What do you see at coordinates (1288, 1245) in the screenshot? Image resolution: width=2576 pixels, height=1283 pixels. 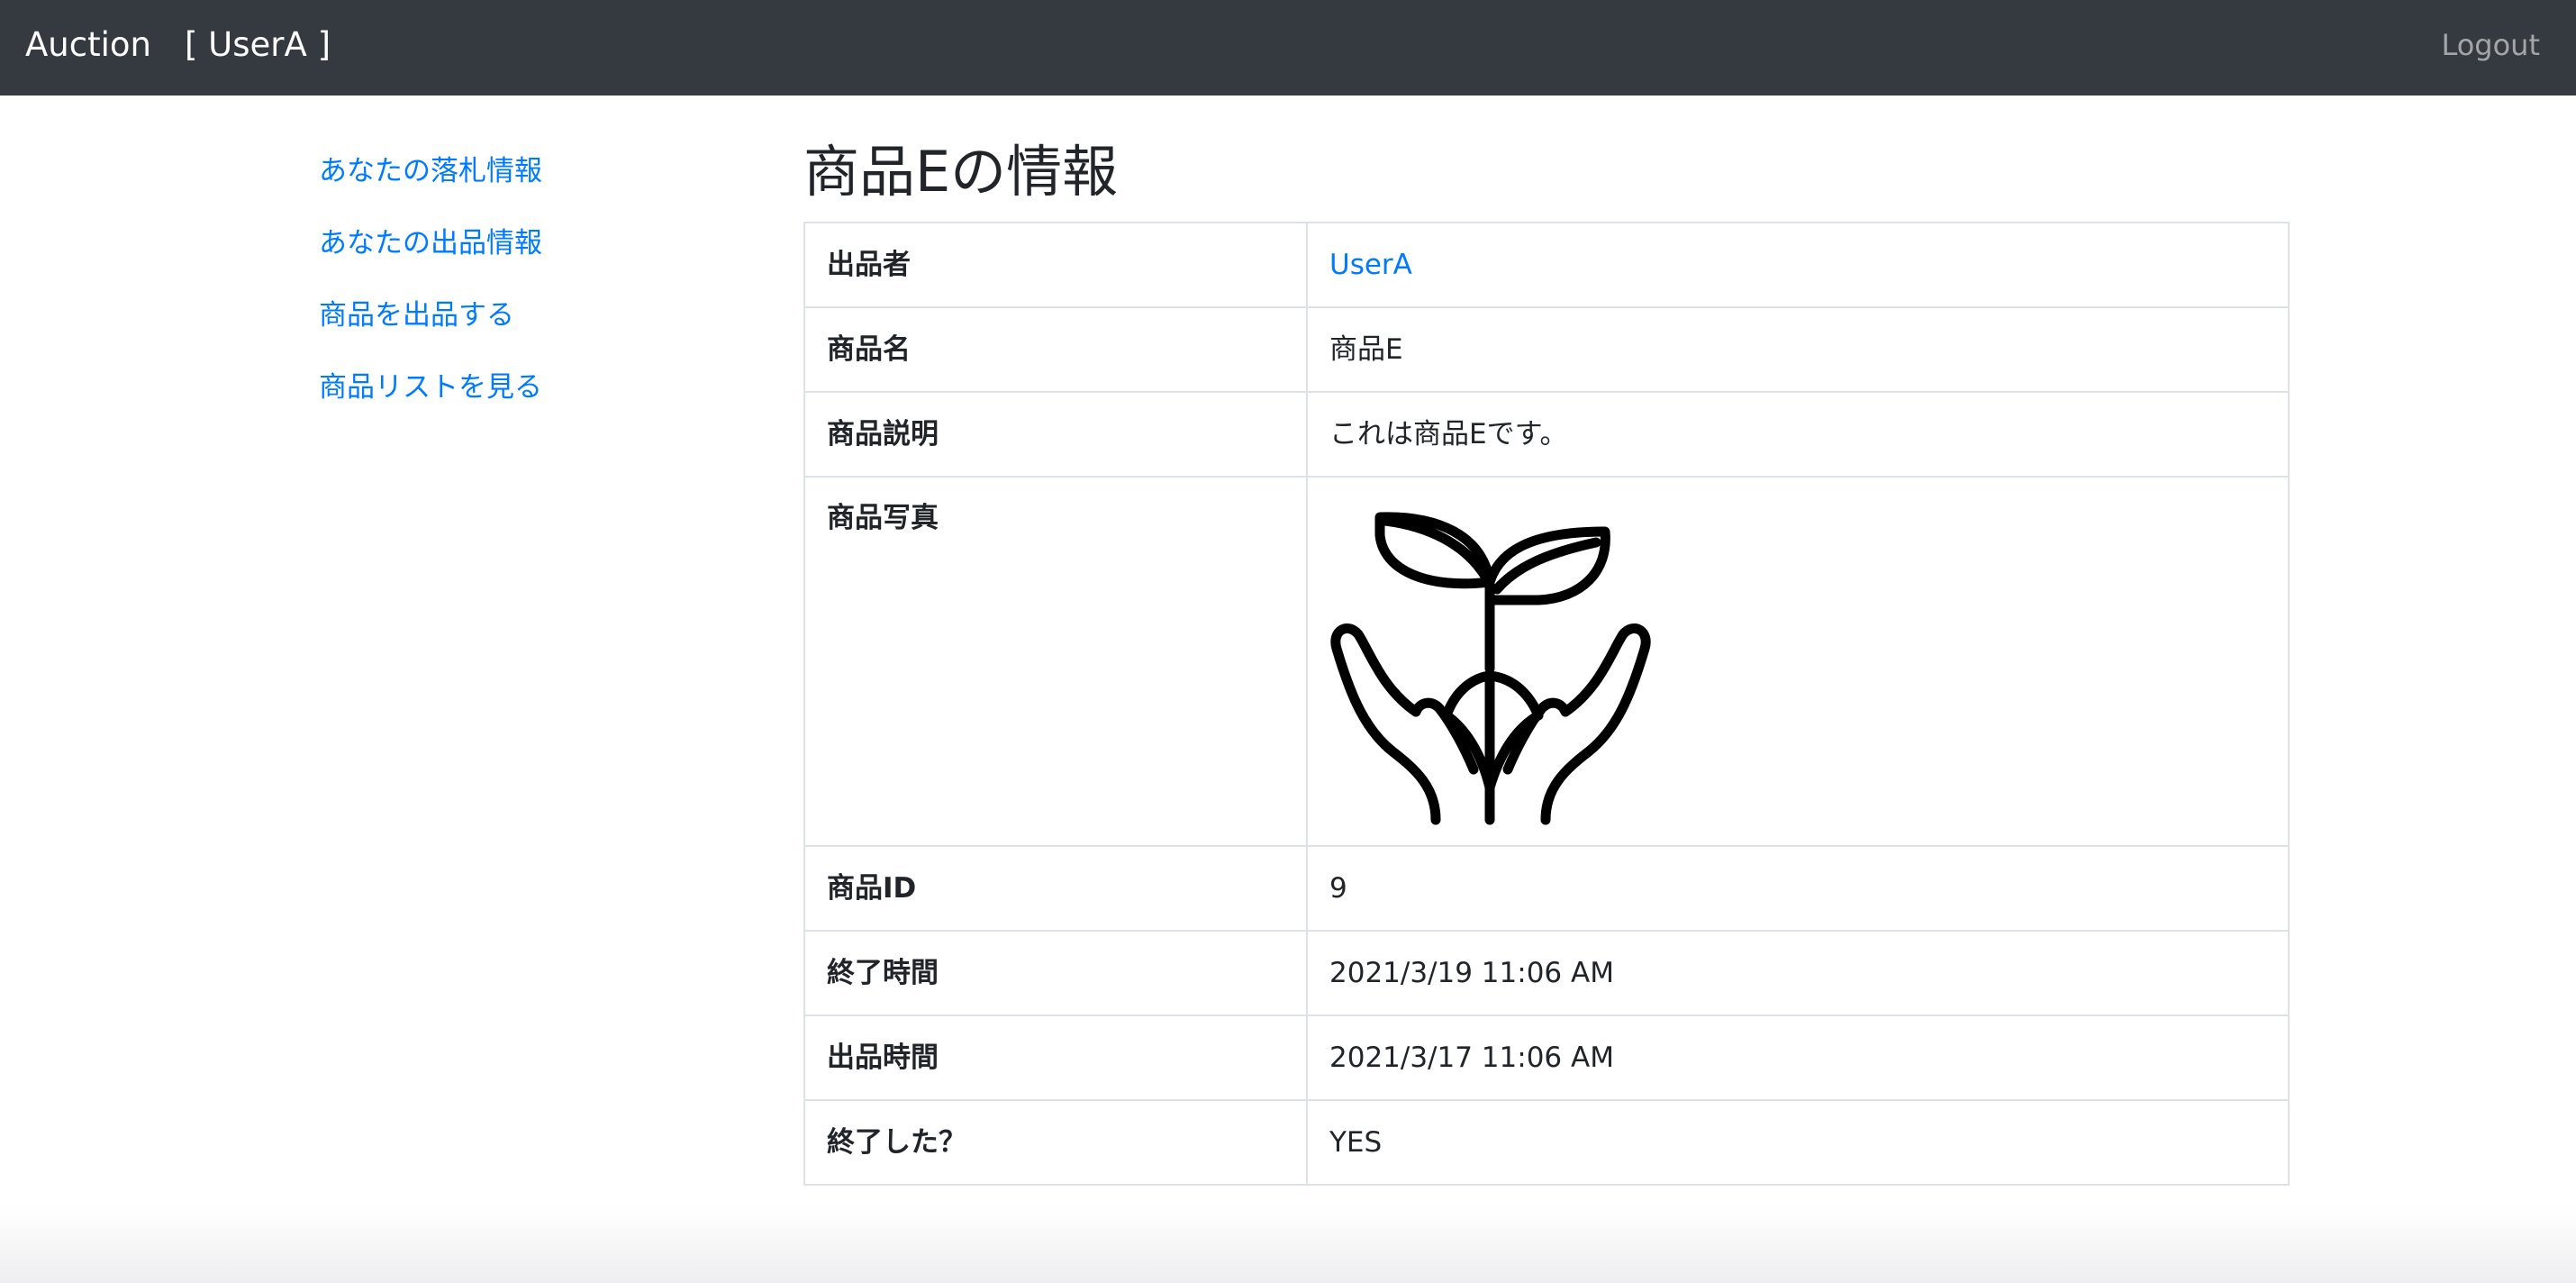 I see `bottom-shadow` at bounding box center [1288, 1245].